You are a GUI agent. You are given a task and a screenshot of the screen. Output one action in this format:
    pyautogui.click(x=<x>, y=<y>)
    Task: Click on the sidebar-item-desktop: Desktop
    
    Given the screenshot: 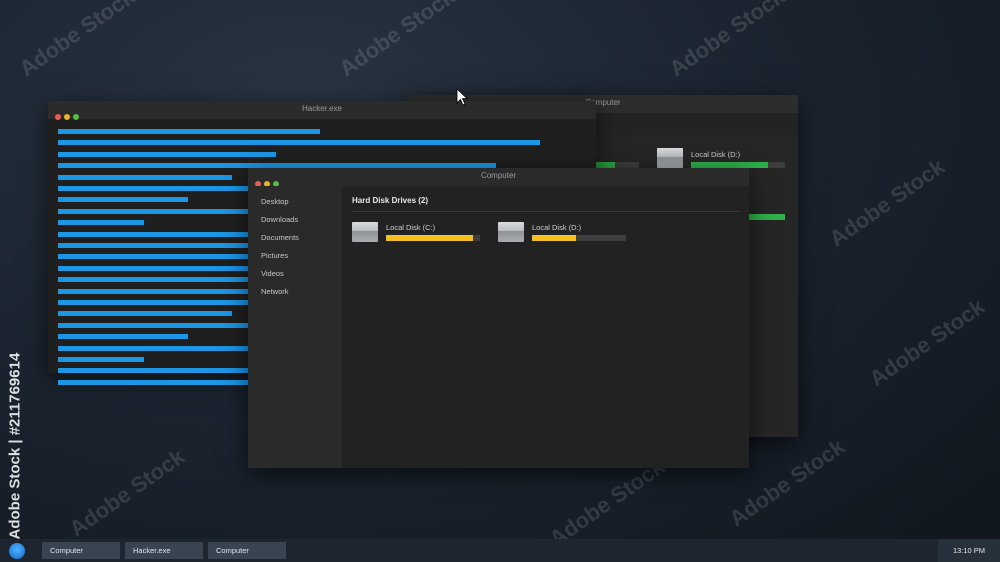 What is the action you would take?
    pyautogui.click(x=275, y=201)
    